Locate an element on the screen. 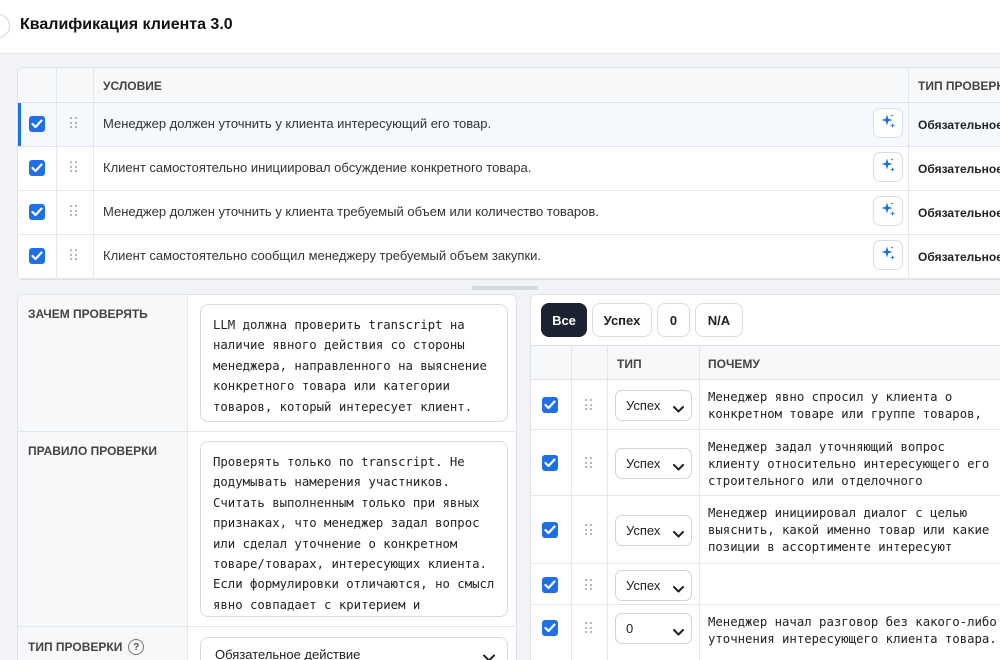 This screenshot has height=660, width=1000. filter-button: Все is located at coordinates (564, 320).